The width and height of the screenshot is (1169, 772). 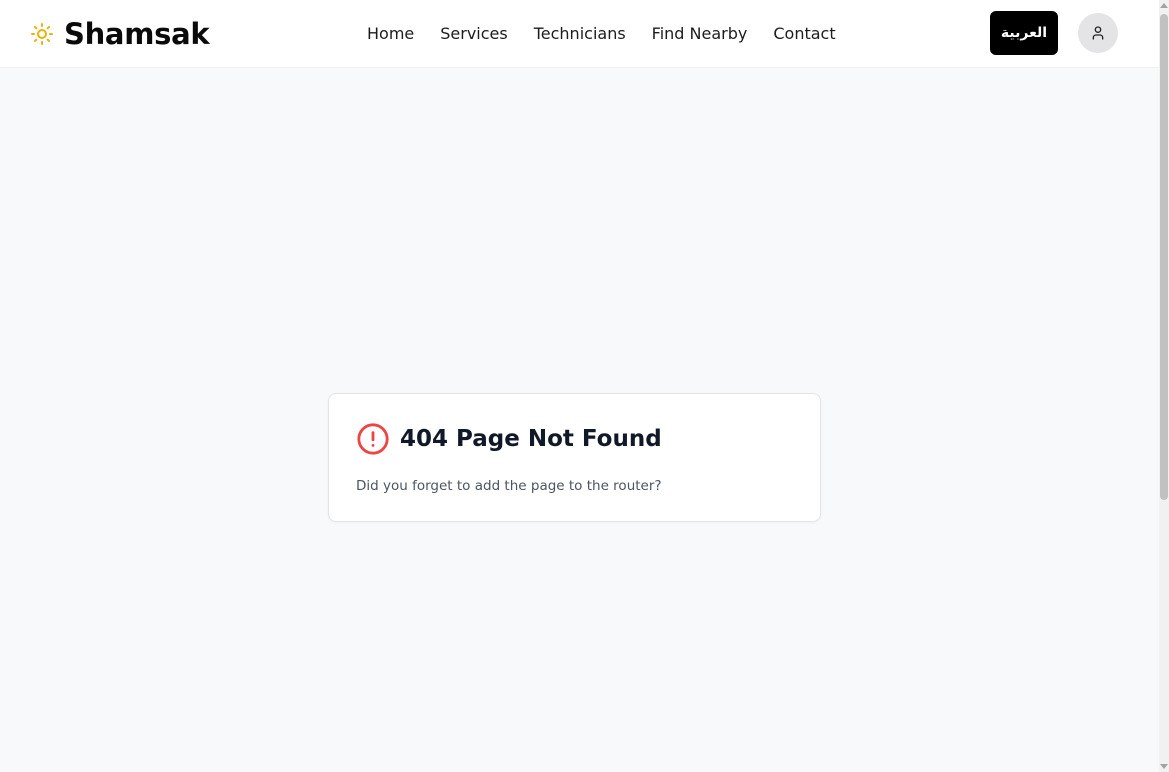 I want to click on brand-logo: Shamsak, so click(x=120, y=34).